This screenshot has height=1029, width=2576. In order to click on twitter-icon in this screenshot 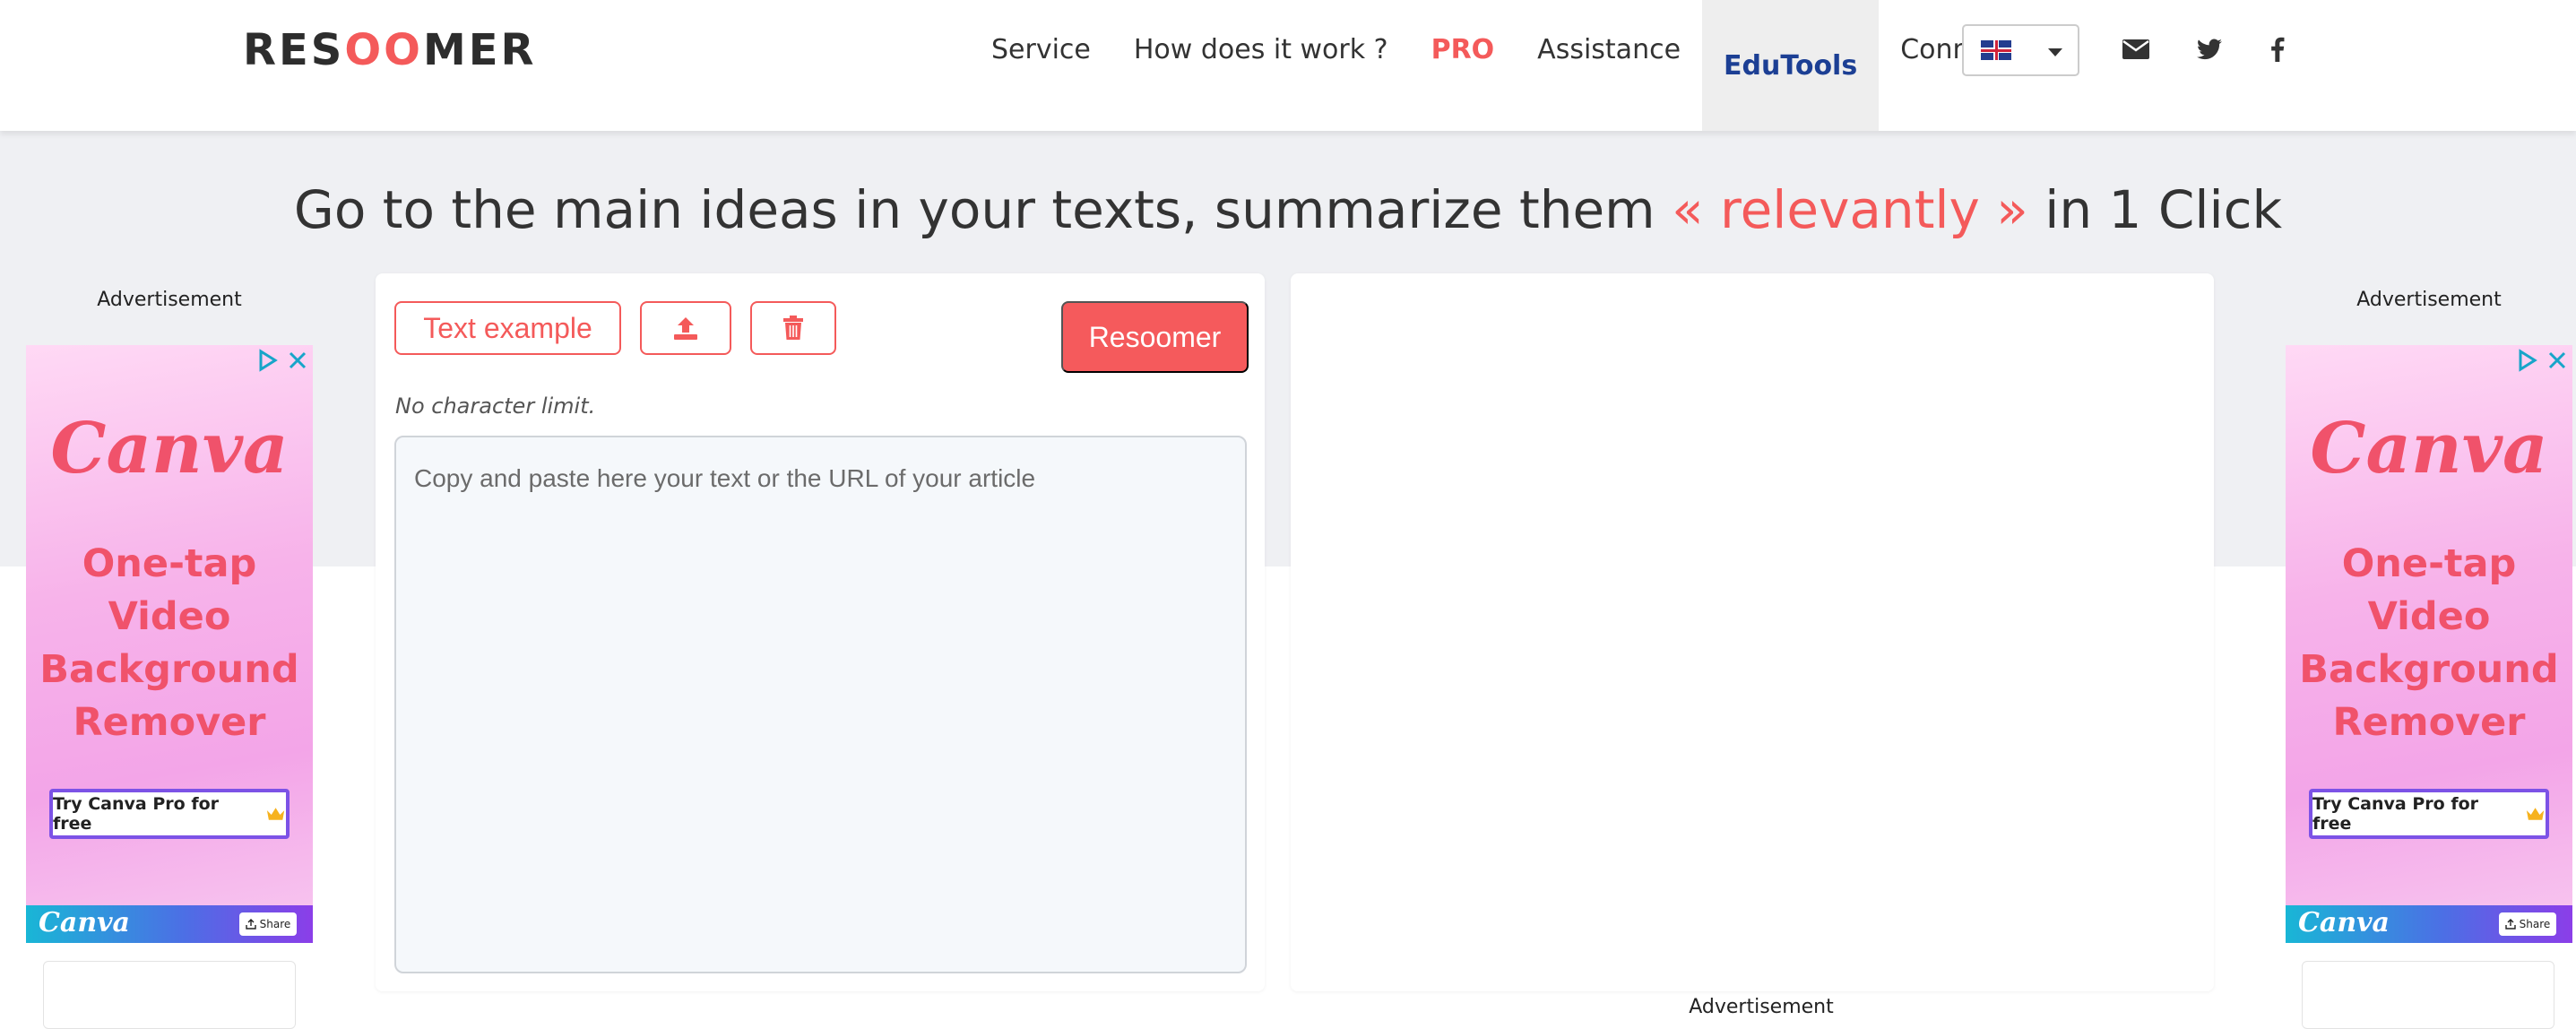, I will do `click(2209, 49)`.